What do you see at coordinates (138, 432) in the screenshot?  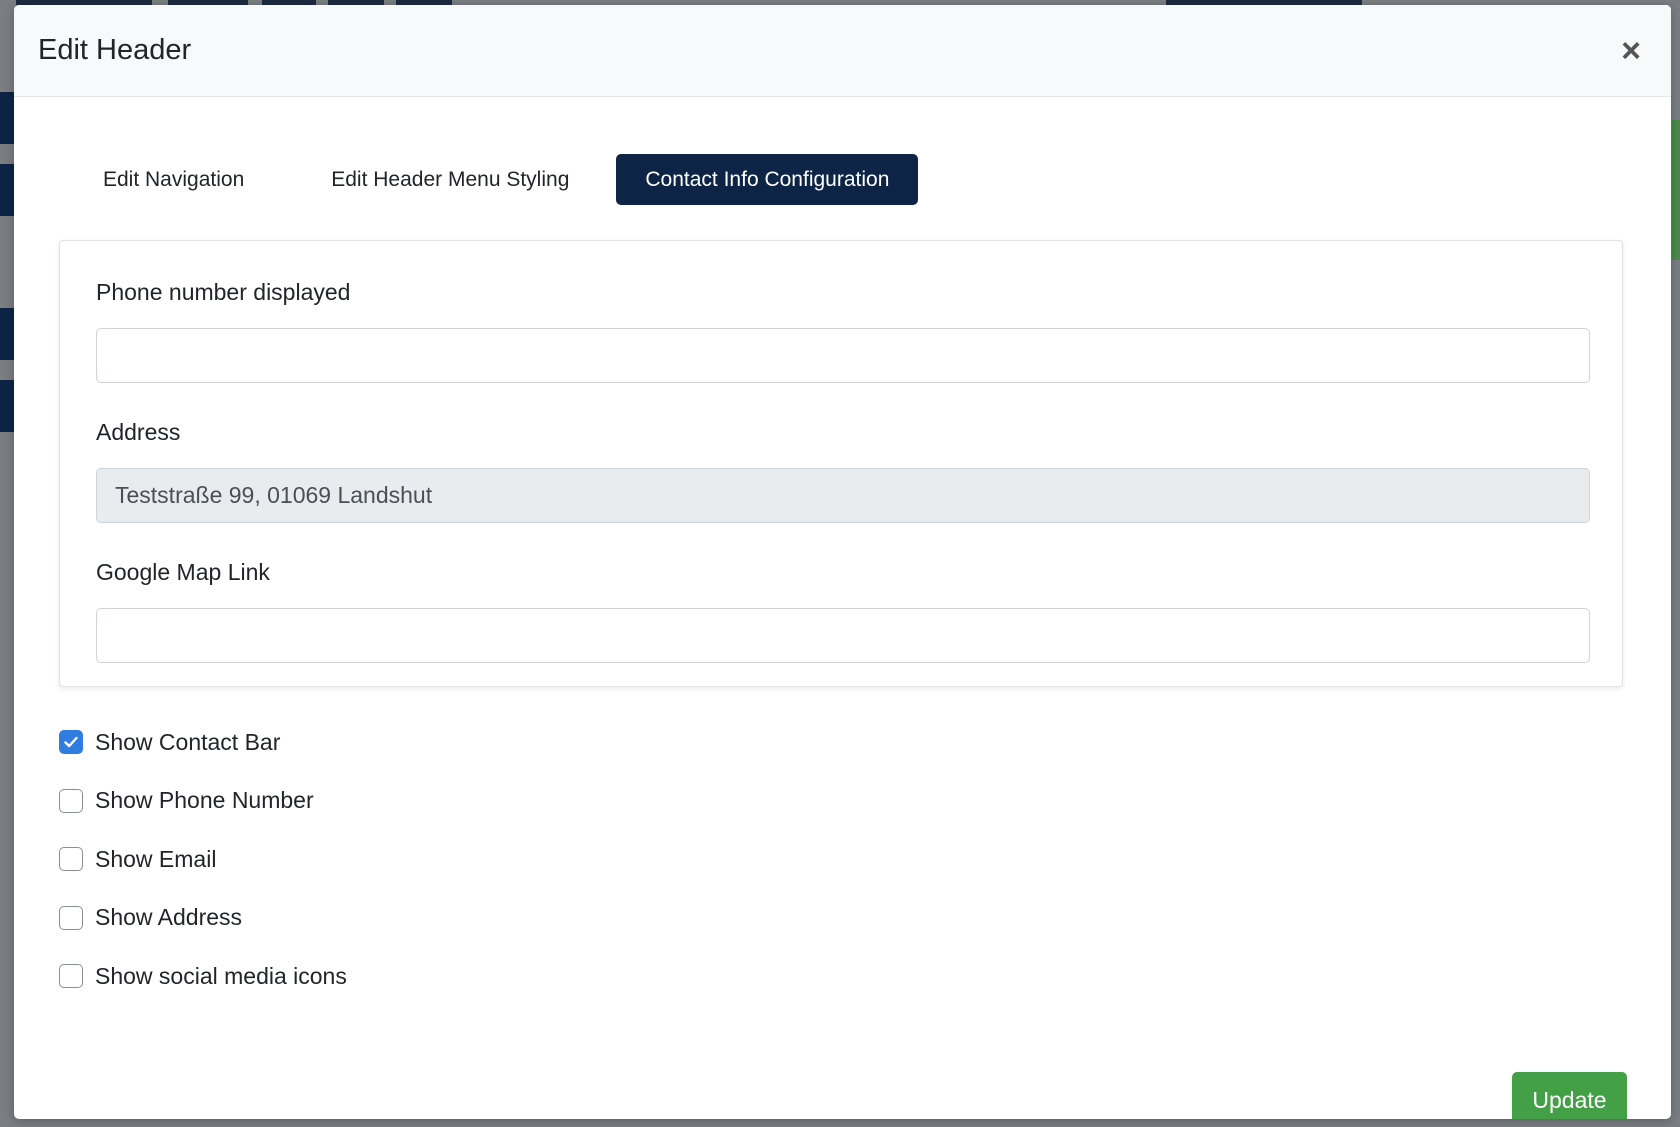 I see `address-label: Address` at bounding box center [138, 432].